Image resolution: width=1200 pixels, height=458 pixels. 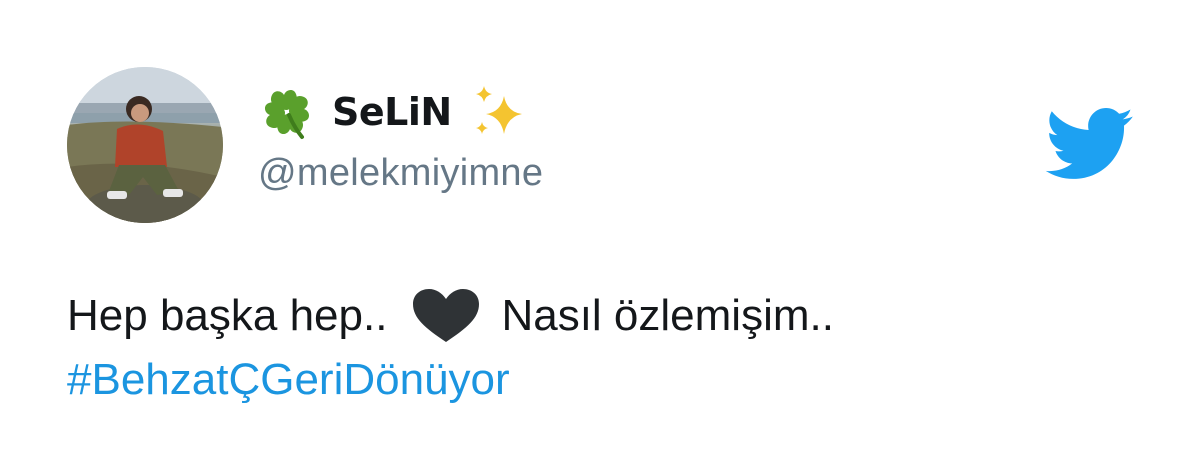 What do you see at coordinates (145, 145) in the screenshot?
I see `avatar` at bounding box center [145, 145].